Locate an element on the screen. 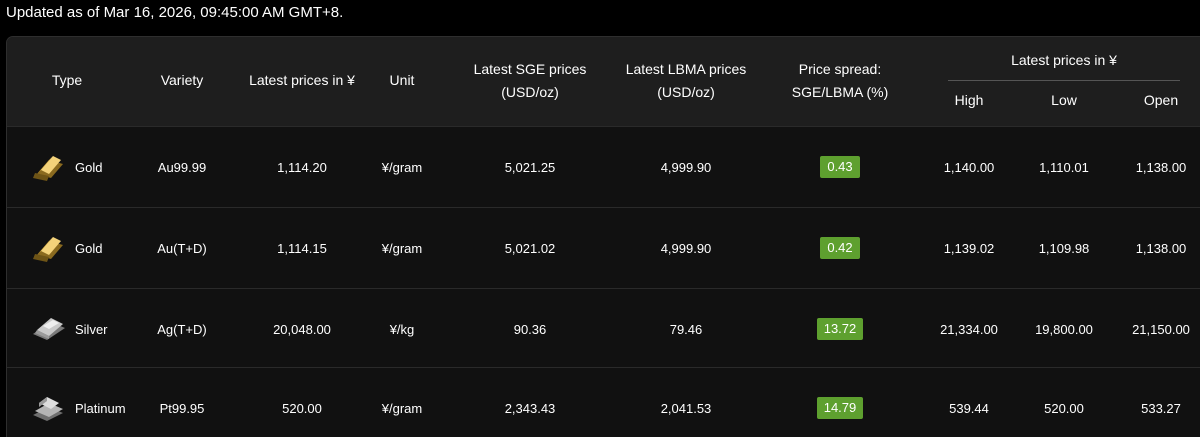 Image resolution: width=1200 pixels, height=437 pixels. cell-low-value: 19,800.00 is located at coordinates (1064, 329).